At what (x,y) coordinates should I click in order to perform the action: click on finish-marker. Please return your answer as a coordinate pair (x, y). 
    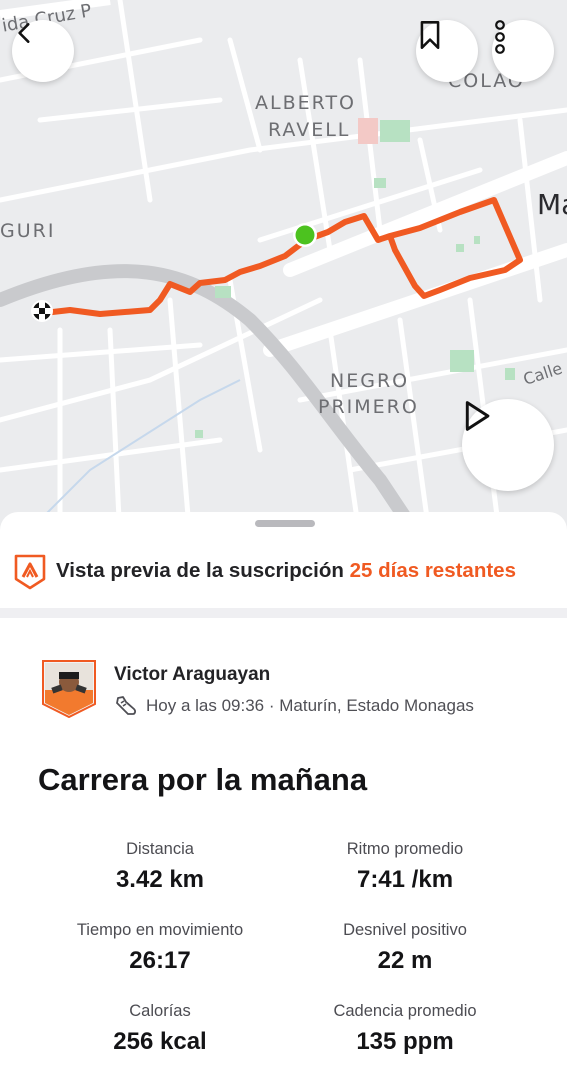
    Looking at the image, I should click on (42, 311).